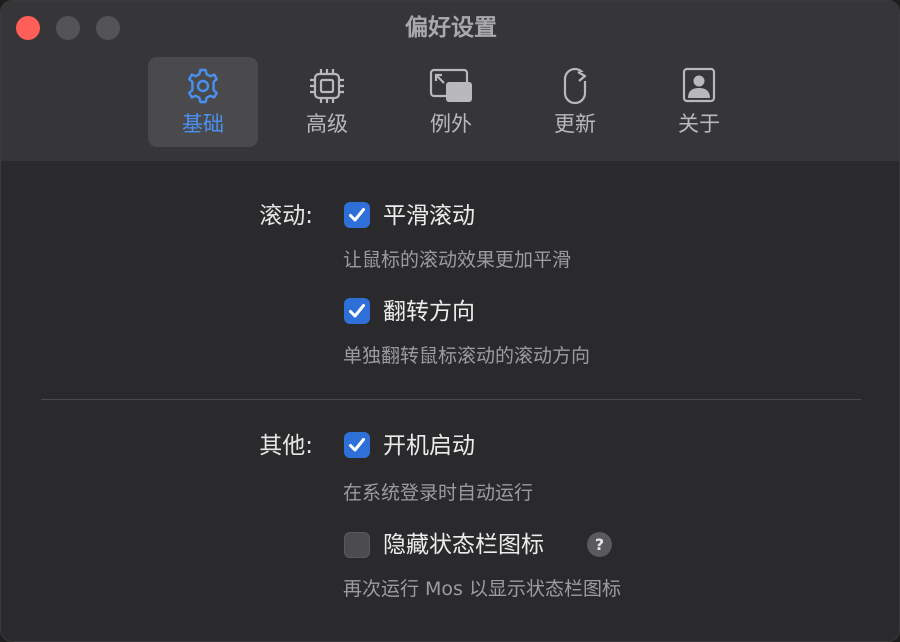 Image resolution: width=900 pixels, height=642 pixels. What do you see at coordinates (457, 260) in the screenshot?
I see `smooth-scroll-description: 让鼠标的滚动效果更加平滑` at bounding box center [457, 260].